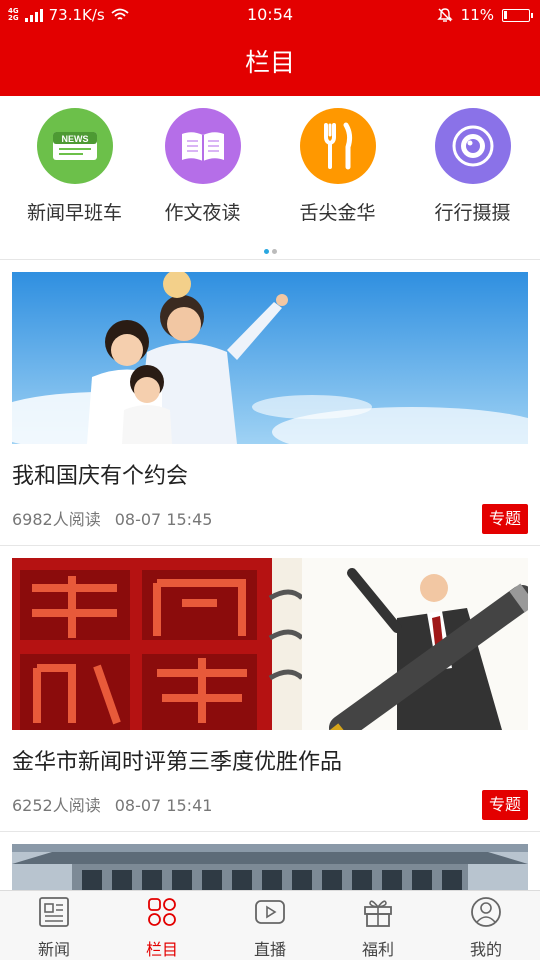 This screenshot has width=540, height=960. What do you see at coordinates (486, 912) in the screenshot?
I see `profile-icon` at bounding box center [486, 912].